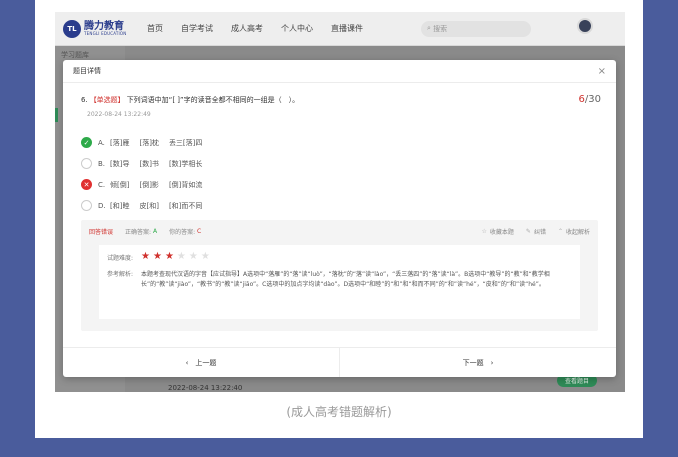  I want to click on option-c: ✕ C. 倾[倒] [倒]影 [倒]背如流, so click(146, 184).